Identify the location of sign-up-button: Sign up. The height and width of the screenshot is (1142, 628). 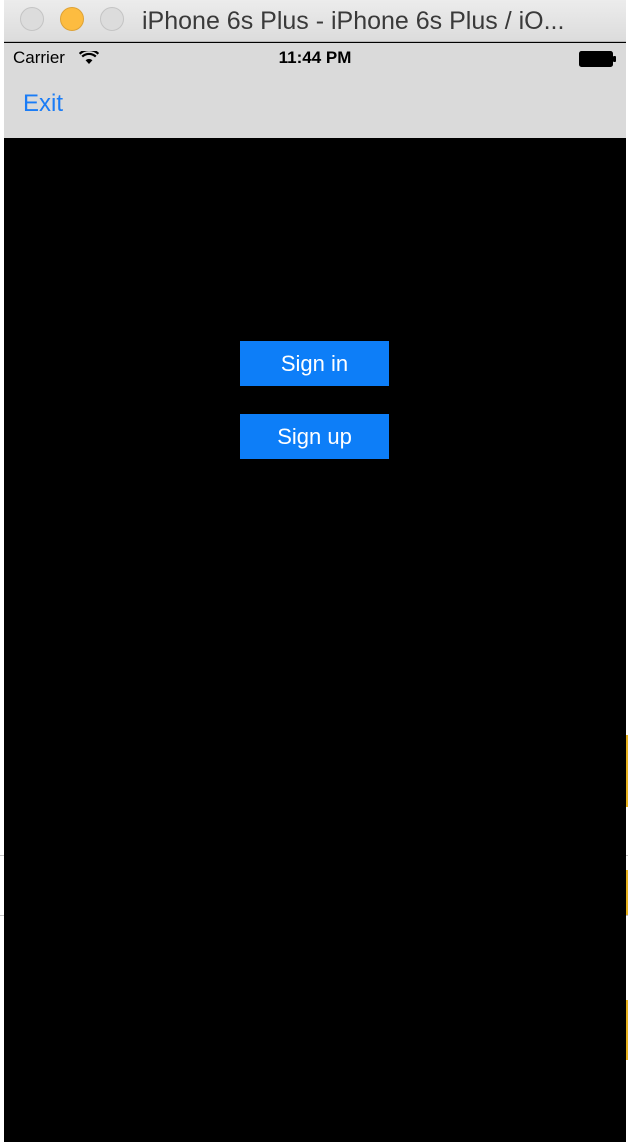
(314, 436).